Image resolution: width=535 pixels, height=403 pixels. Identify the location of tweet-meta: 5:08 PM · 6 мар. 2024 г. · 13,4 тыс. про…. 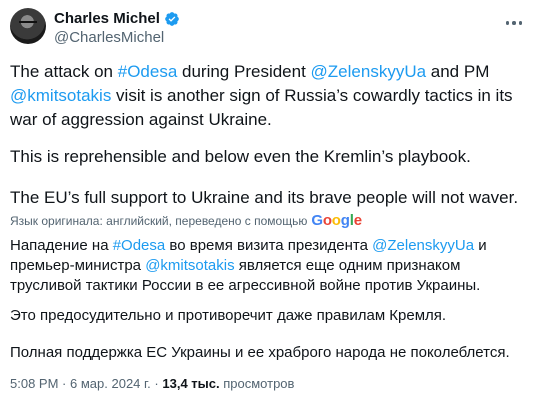
(152, 384).